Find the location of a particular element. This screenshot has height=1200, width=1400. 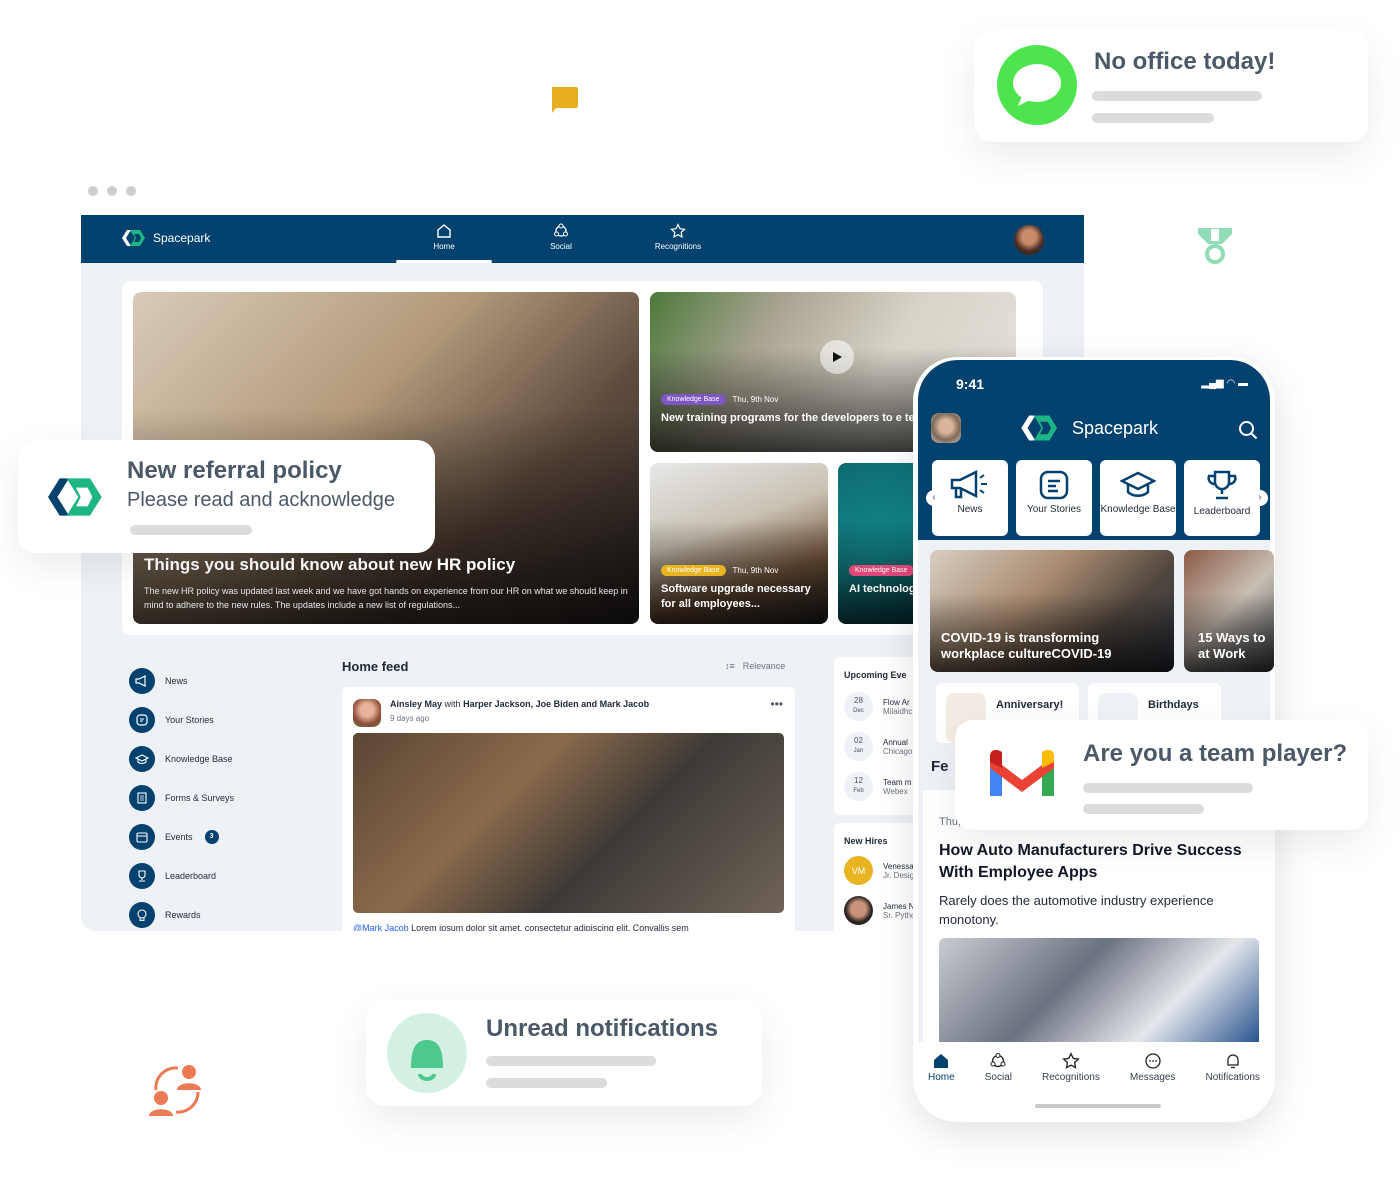

sidebar-item-rewards: Rewards is located at coordinates (181, 913).